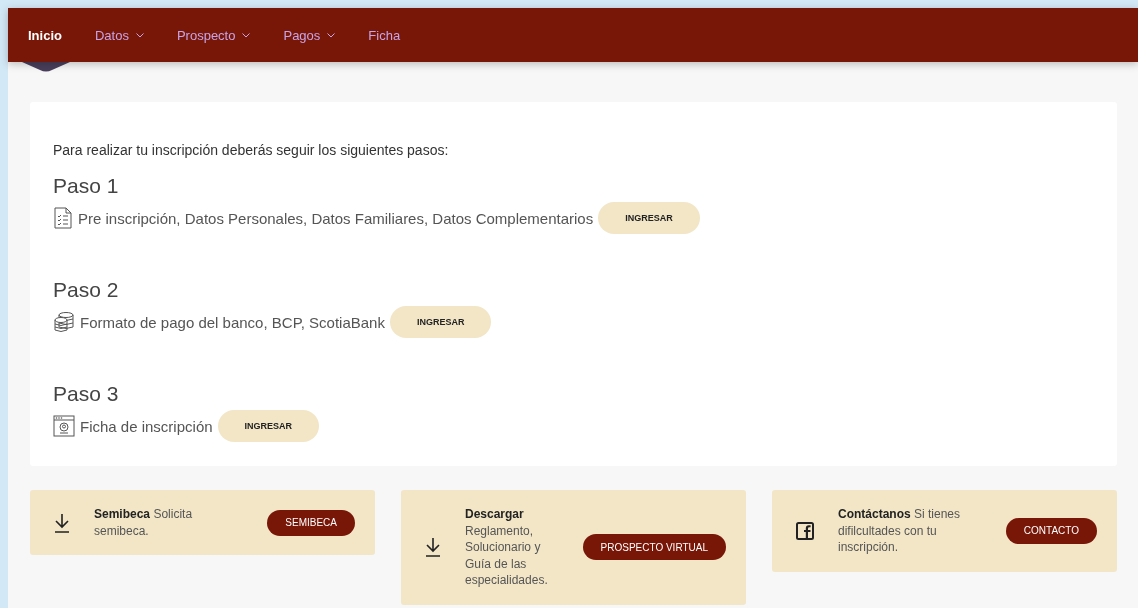 This screenshot has height=608, width=1138. Describe the element at coordinates (45, 35) in the screenshot. I see `nav-link: Inicio` at that location.